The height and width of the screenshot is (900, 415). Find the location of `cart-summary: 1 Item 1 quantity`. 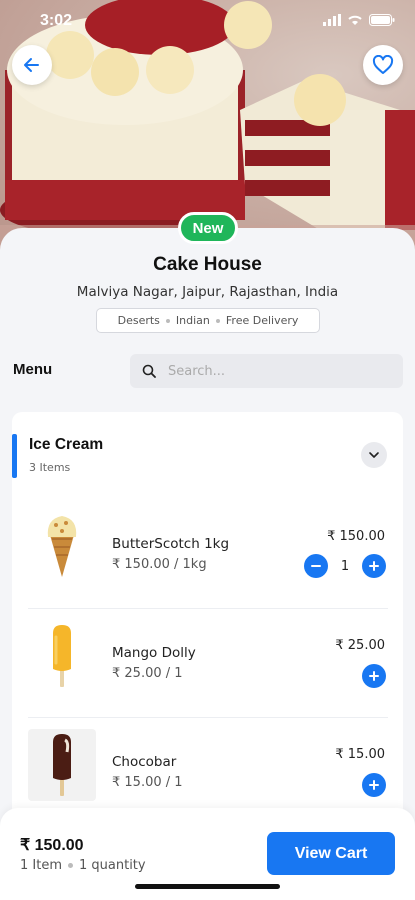

cart-summary: 1 Item 1 quantity is located at coordinates (83, 865).